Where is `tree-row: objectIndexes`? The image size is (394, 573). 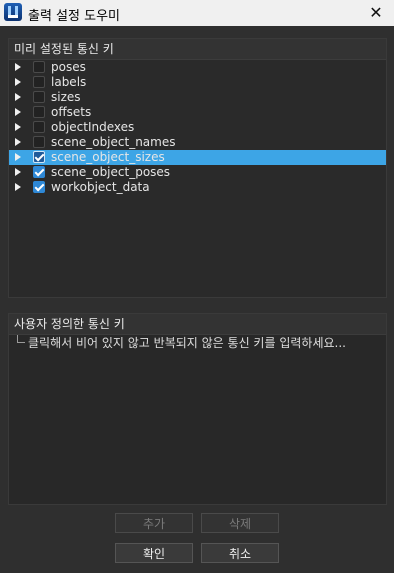
tree-row: objectIndexes is located at coordinates (197, 127).